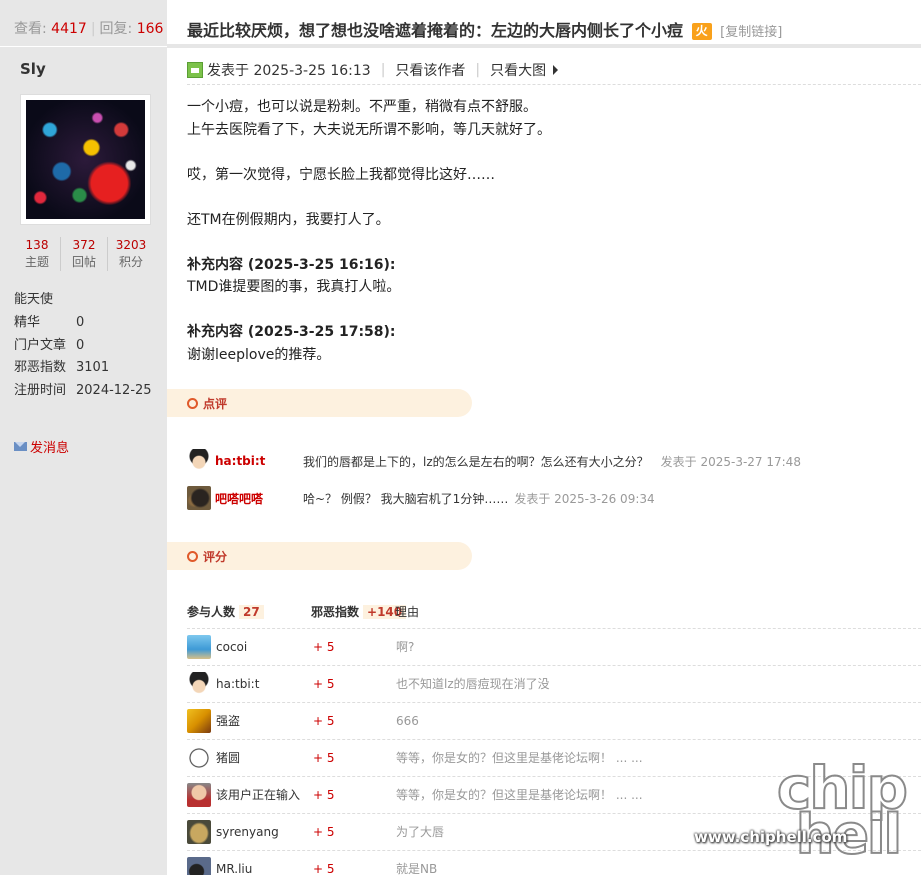 This screenshot has height=875, width=921. What do you see at coordinates (701, 31) in the screenshot?
I see `hot-icon: 火` at bounding box center [701, 31].